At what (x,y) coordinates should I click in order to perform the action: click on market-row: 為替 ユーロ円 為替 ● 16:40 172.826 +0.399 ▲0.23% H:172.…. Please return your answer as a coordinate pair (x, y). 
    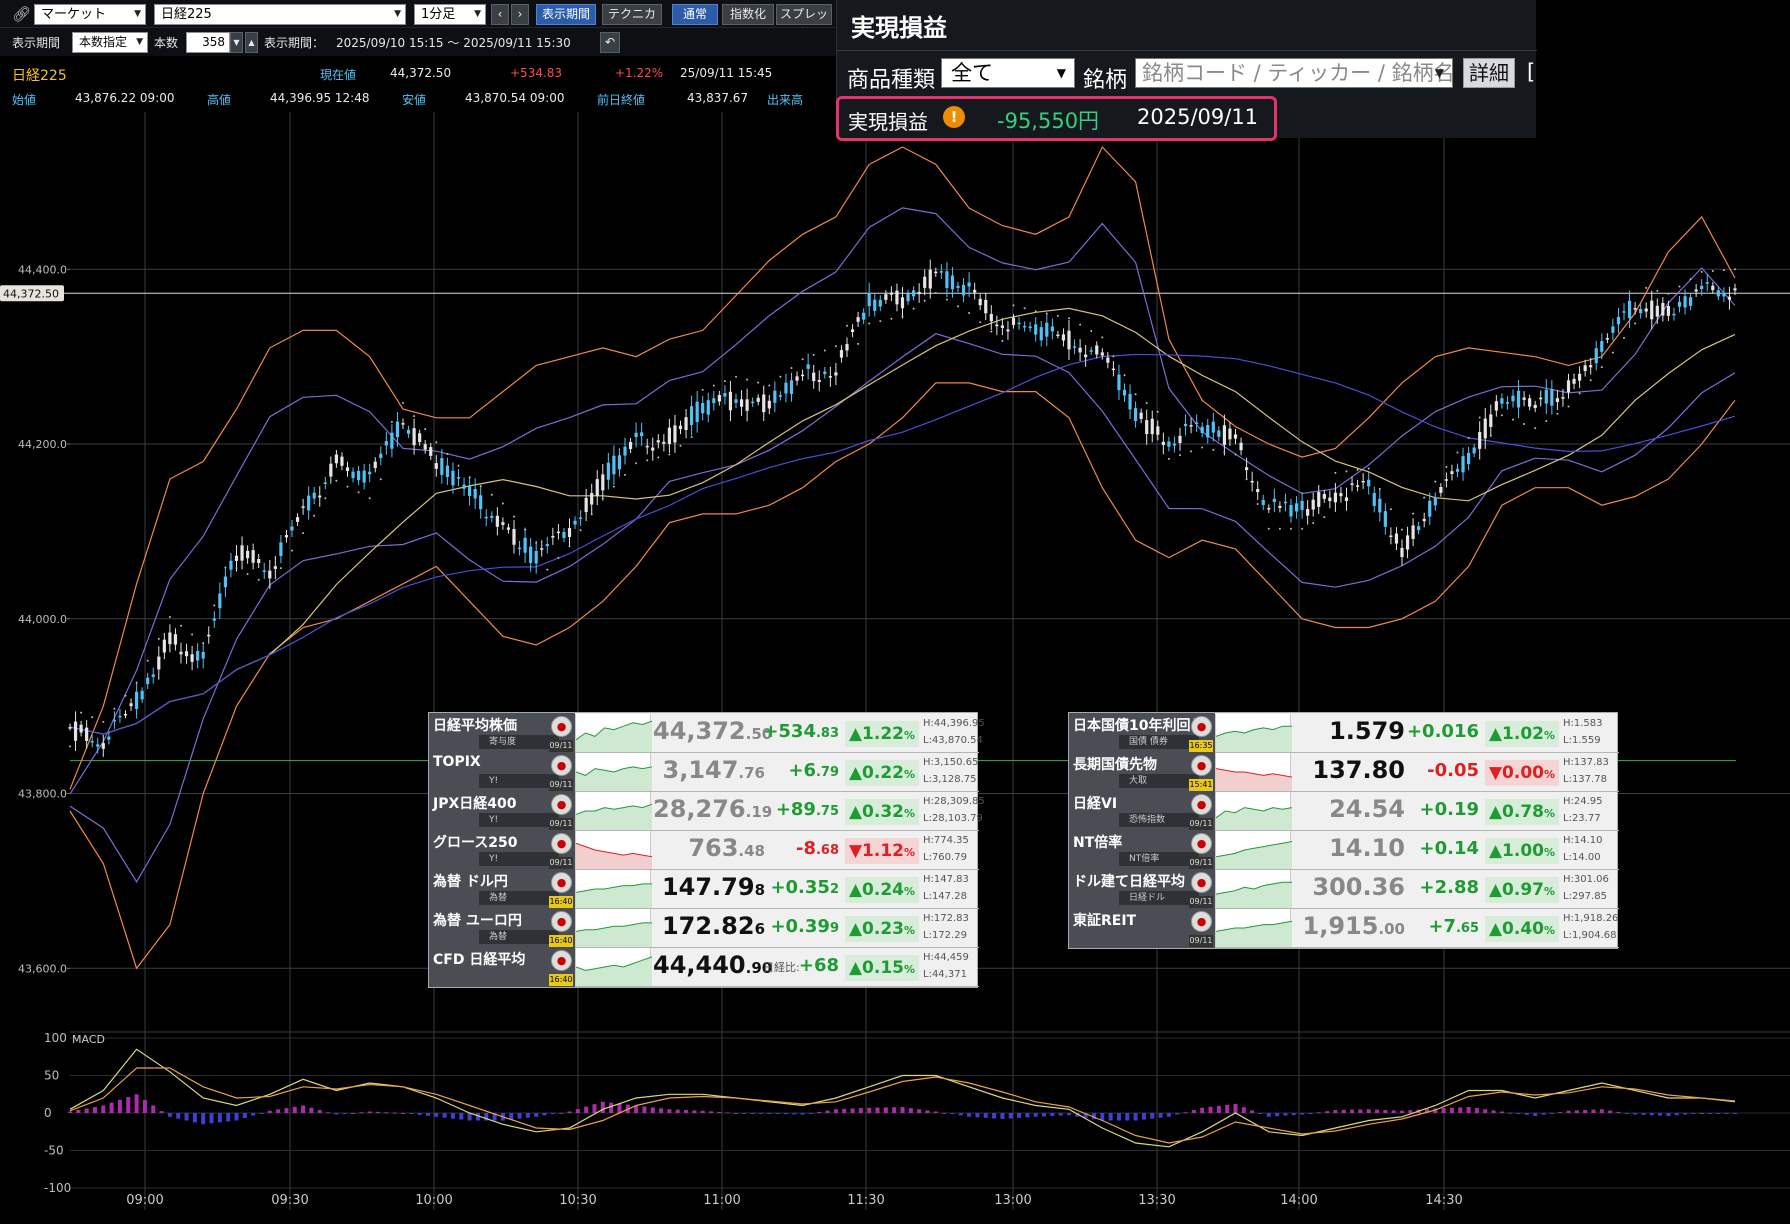
    Looking at the image, I should click on (704, 928).